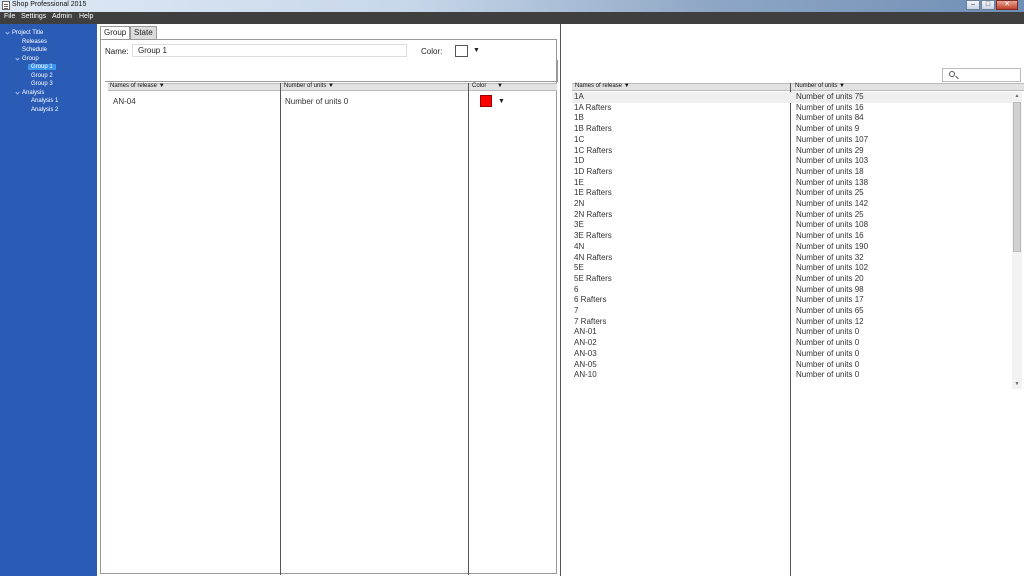  What do you see at coordinates (1017, 96) in the screenshot?
I see `scroll-up-icon: ▲` at bounding box center [1017, 96].